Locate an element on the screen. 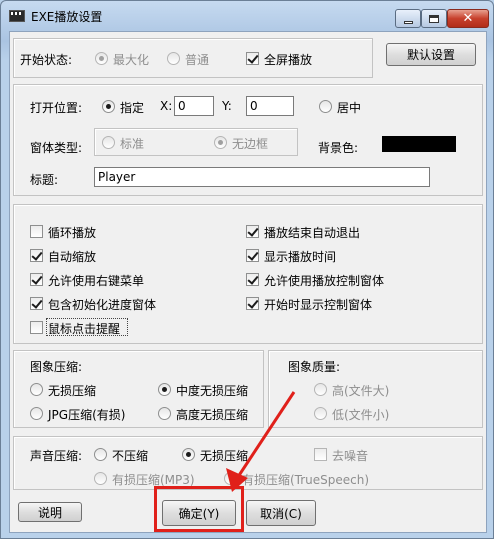 Image resolution: width=494 pixels, height=539 pixels. right-menu-checkbox is located at coordinates (36, 279).